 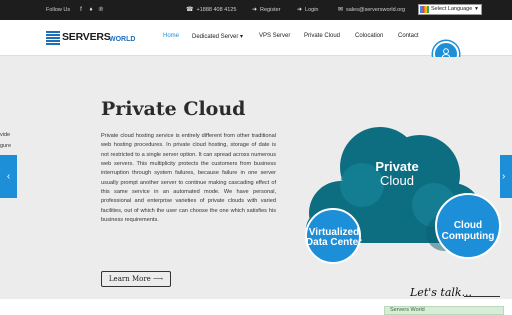 What do you see at coordinates (322, 36) in the screenshot?
I see `nav-private-cloud: Private Cloud` at bounding box center [322, 36].